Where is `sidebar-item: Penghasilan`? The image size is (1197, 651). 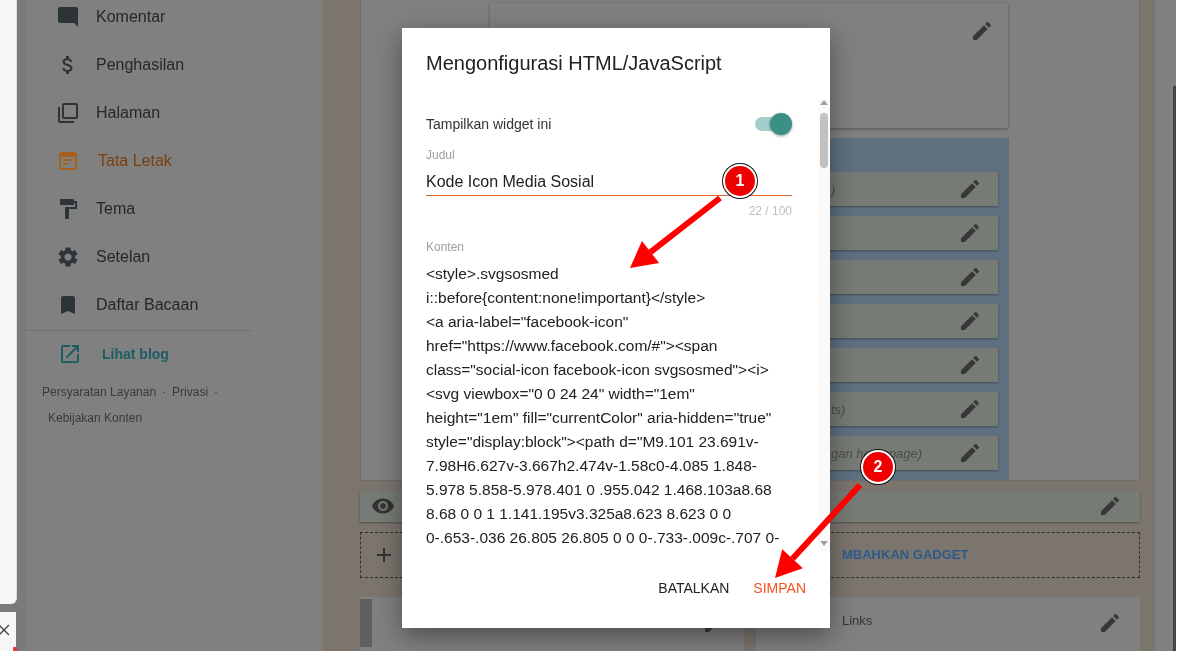
sidebar-item: Penghasilan is located at coordinates (141, 65).